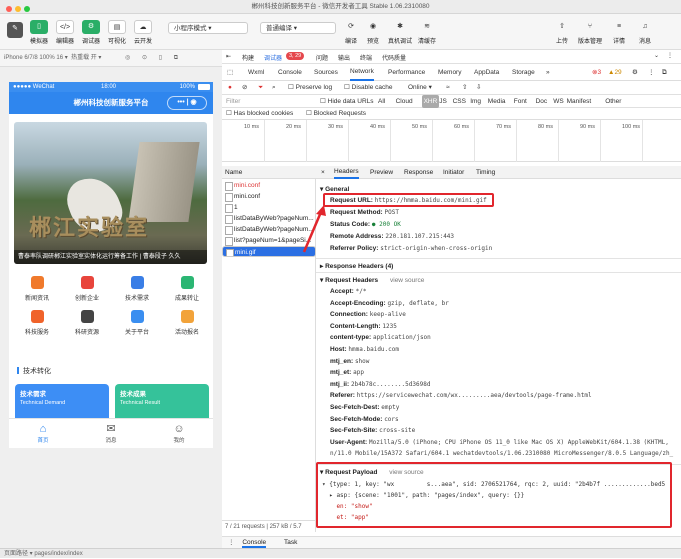 This screenshot has width=681, height=559. Describe the element at coordinates (340, 553) in the screenshot. I see `bottom-status-bar: 页面路径 ▾ pages/index/index` at that location.